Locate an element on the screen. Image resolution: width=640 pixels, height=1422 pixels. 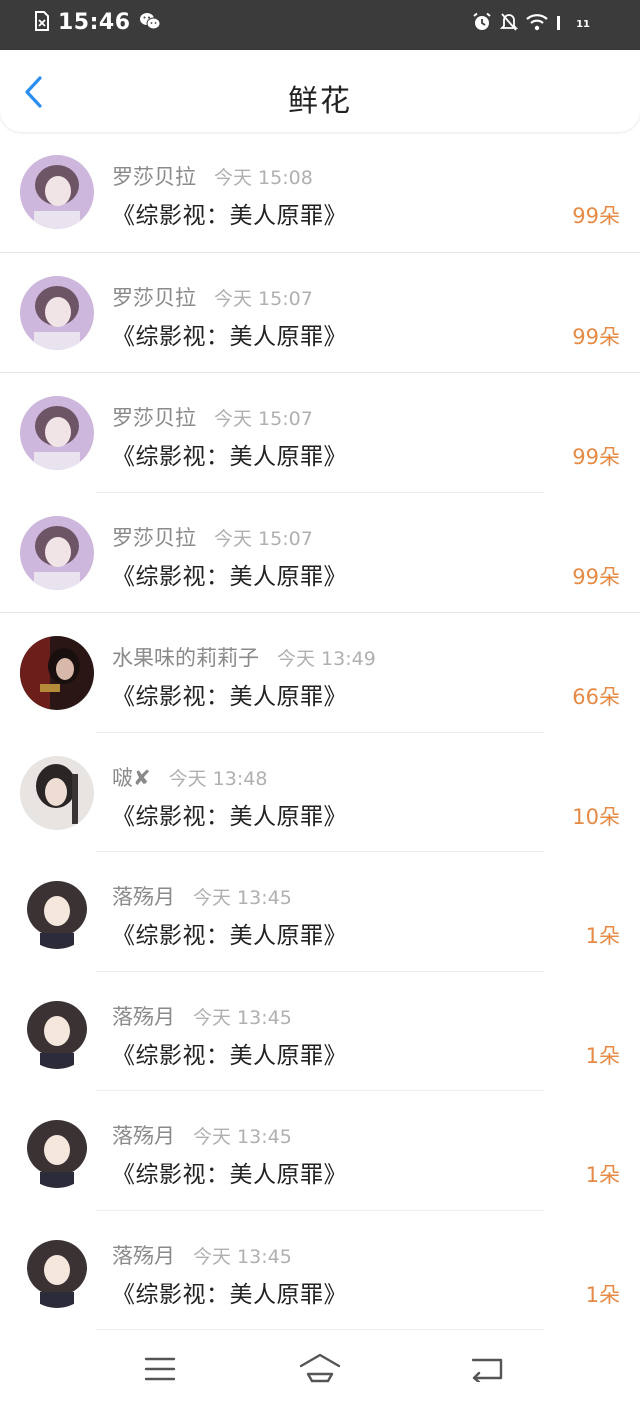
home-icon is located at coordinates (320, 1368).